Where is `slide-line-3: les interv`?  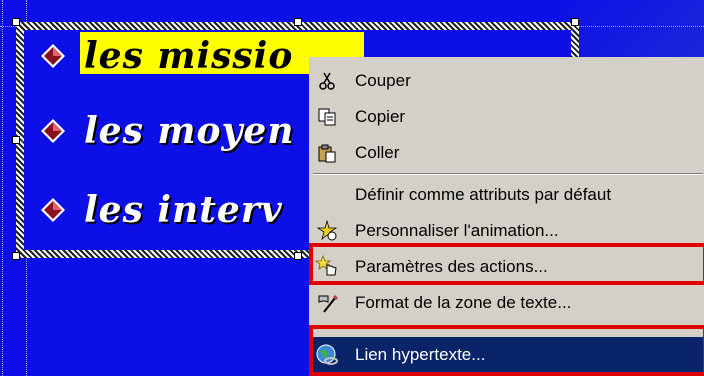
slide-line-3: les interv is located at coordinates (183, 210).